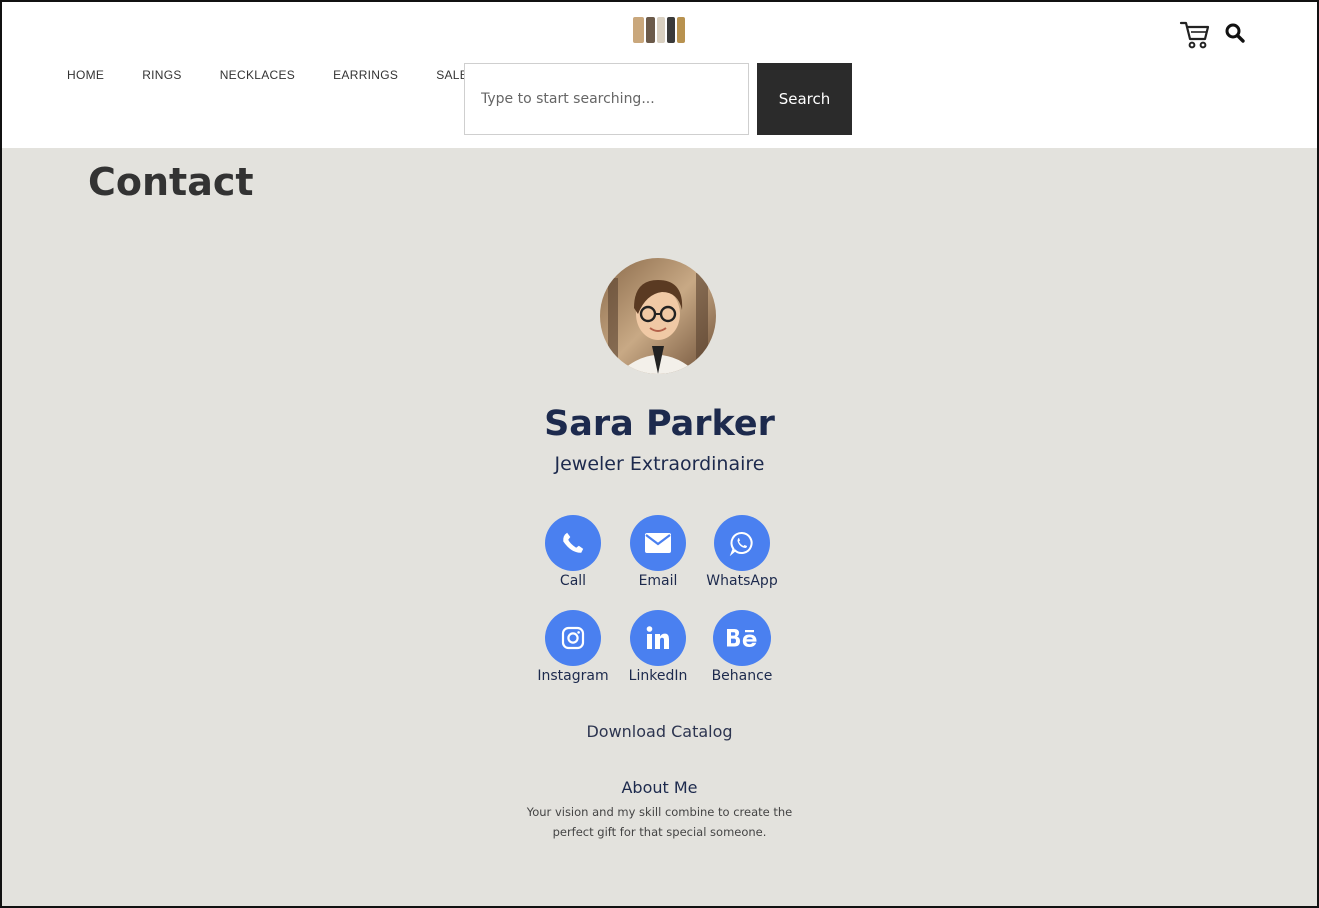 This screenshot has width=1319, height=908. I want to click on search-input, so click(606, 99).